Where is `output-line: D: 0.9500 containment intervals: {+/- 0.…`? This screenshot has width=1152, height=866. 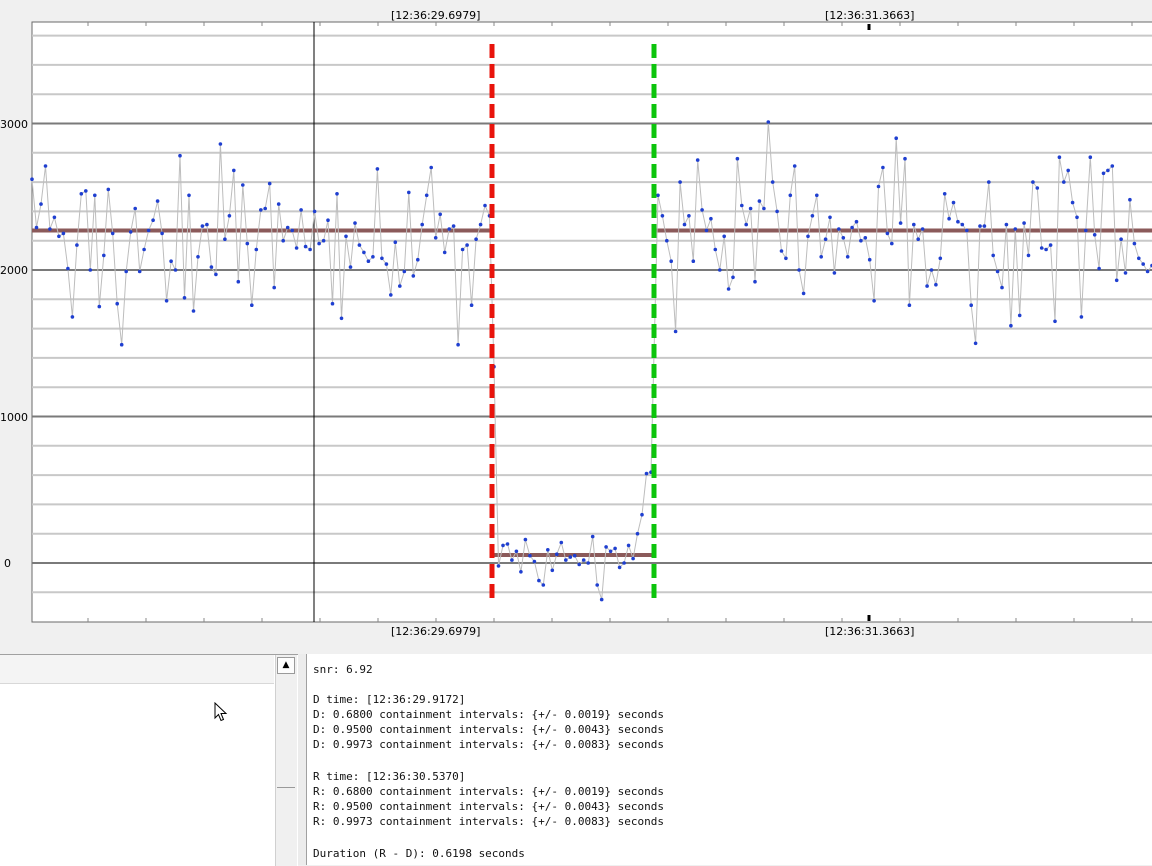
output-line: D: 0.9500 containment intervals: {+/- 0.… is located at coordinates (488, 729).